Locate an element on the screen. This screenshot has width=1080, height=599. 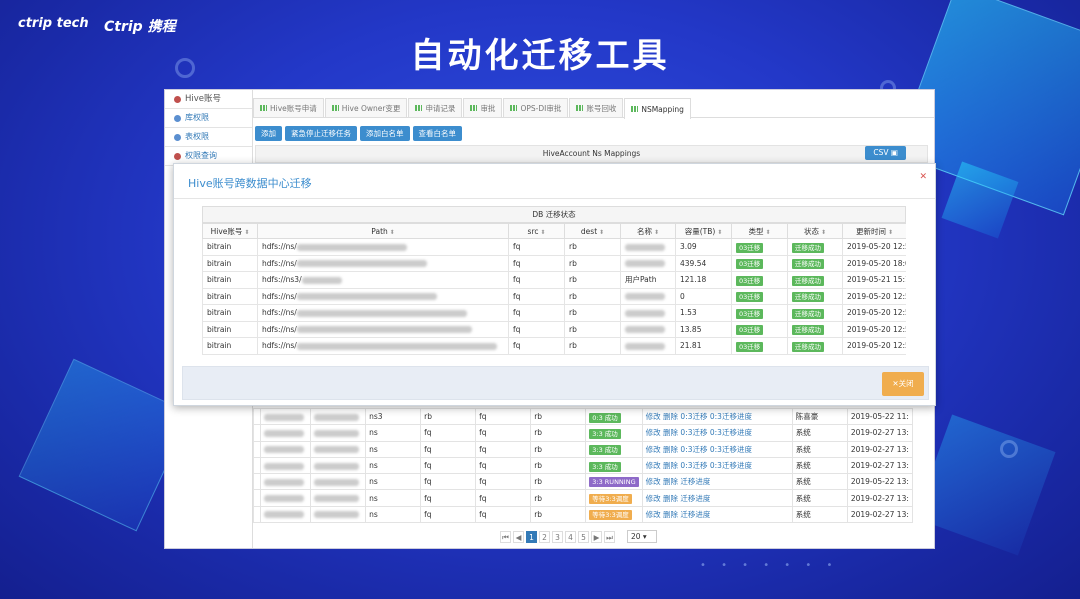
type-label: 03迁移 is located at coordinates (750, 297).